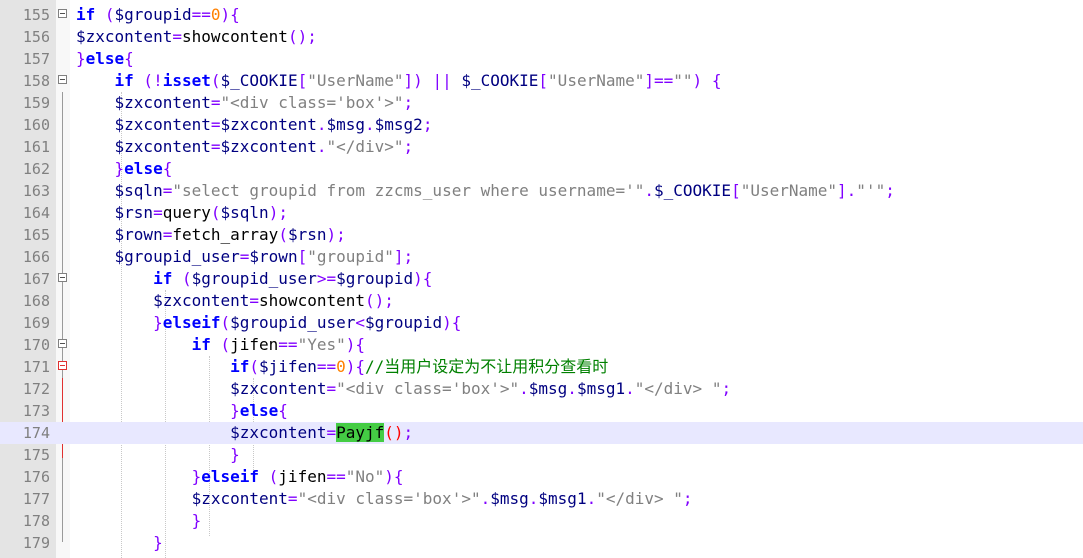  Describe the element at coordinates (36, 411) in the screenshot. I see `line-number: 173` at that location.